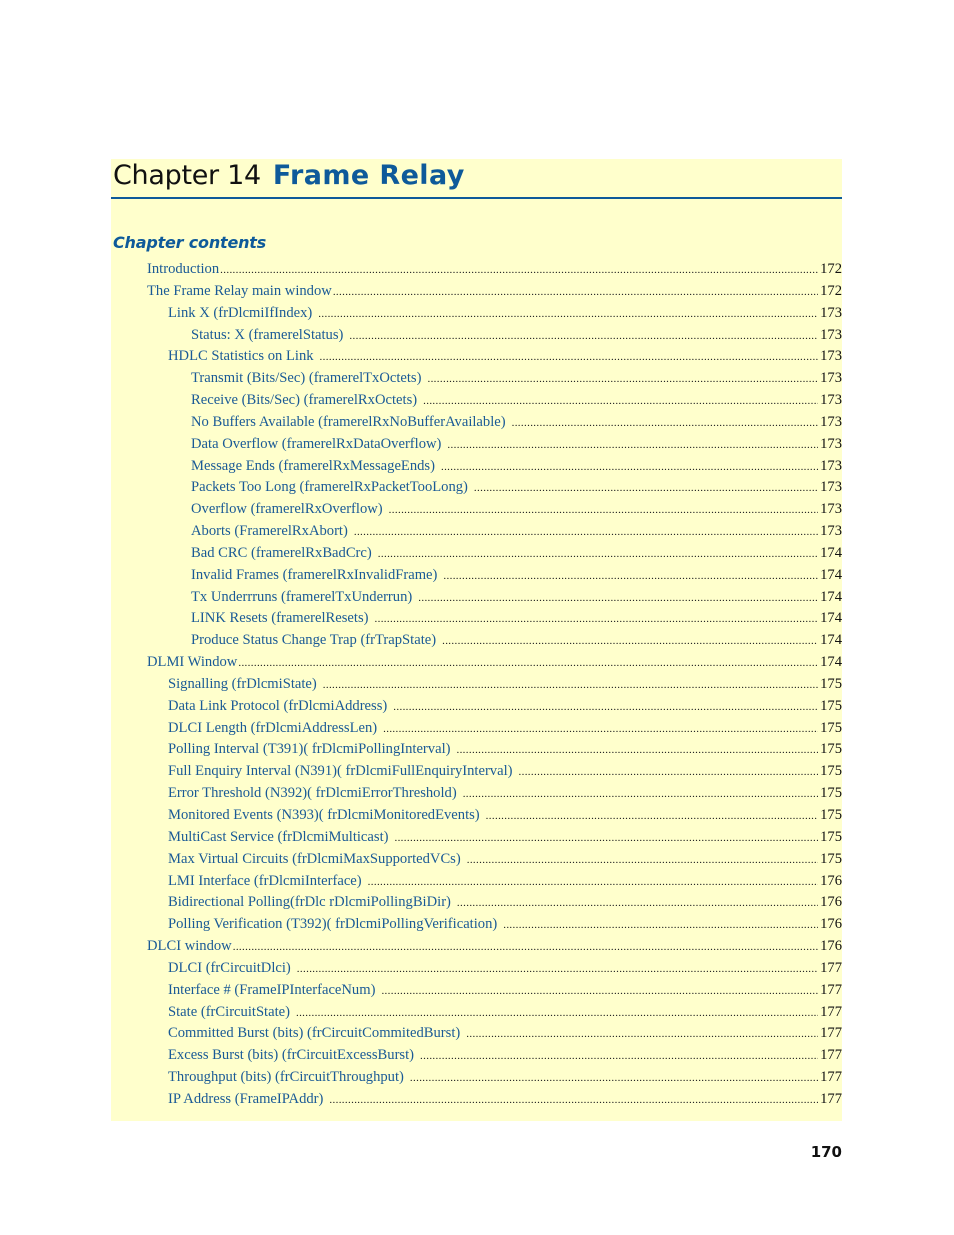  I want to click on toc-entry-title: Status: X (framerelStatus), so click(267, 335).